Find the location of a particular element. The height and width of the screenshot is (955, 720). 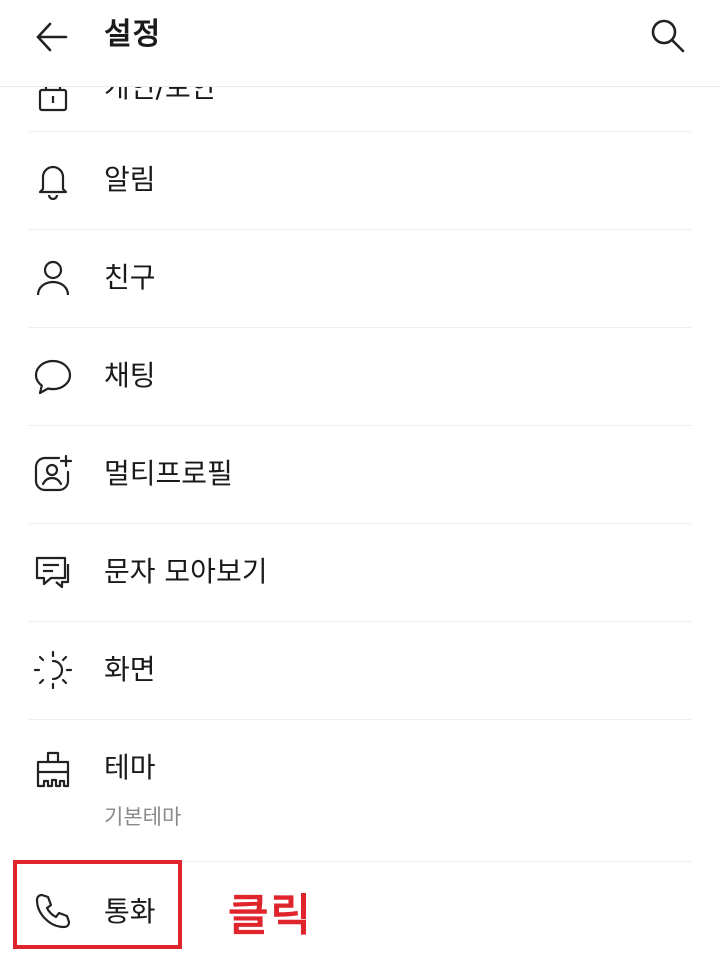

person-icon is located at coordinates (53, 278).